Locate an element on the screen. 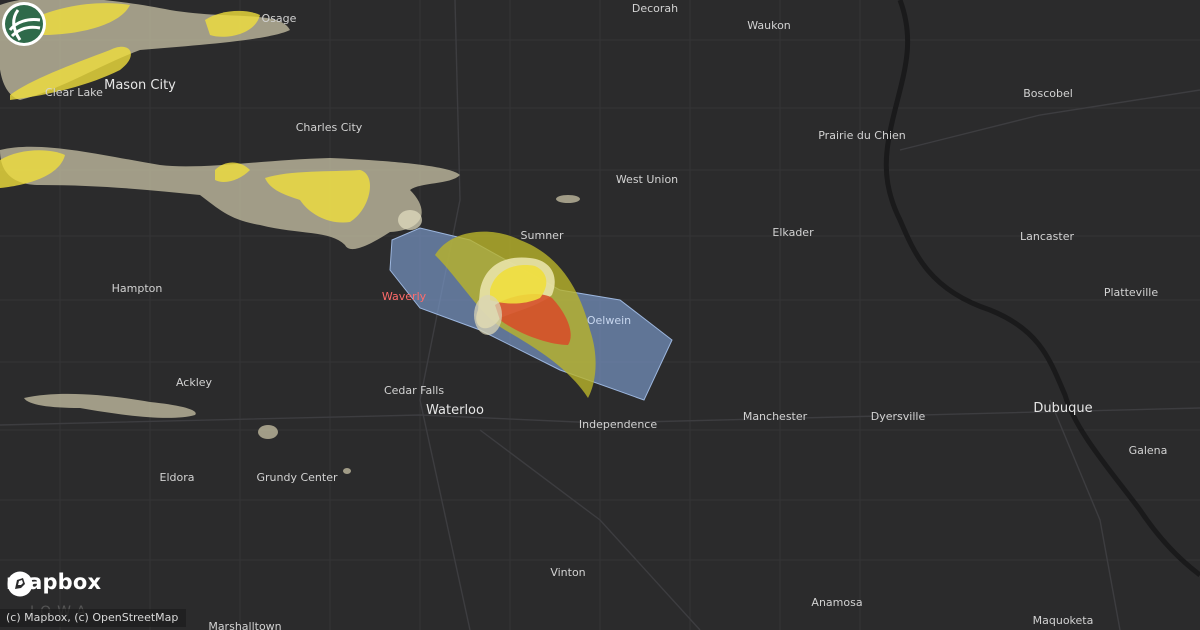 This screenshot has width=1200, height=630. map-attribution: (c) Mapbox, (c) OpenStreetMap is located at coordinates (93, 618).